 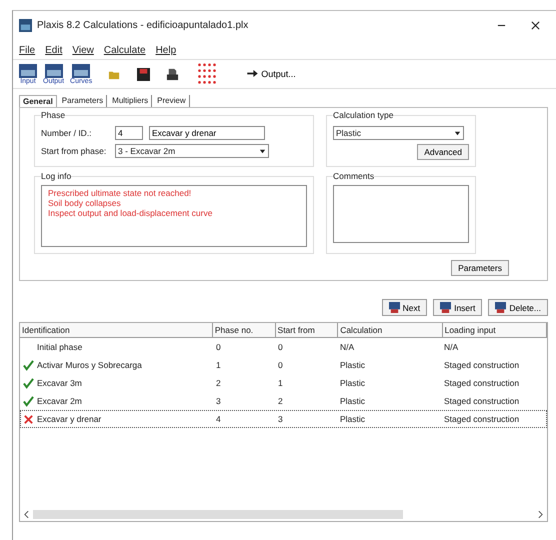 What do you see at coordinates (74, 151) in the screenshot?
I see `field-label: Start from phase:` at bounding box center [74, 151].